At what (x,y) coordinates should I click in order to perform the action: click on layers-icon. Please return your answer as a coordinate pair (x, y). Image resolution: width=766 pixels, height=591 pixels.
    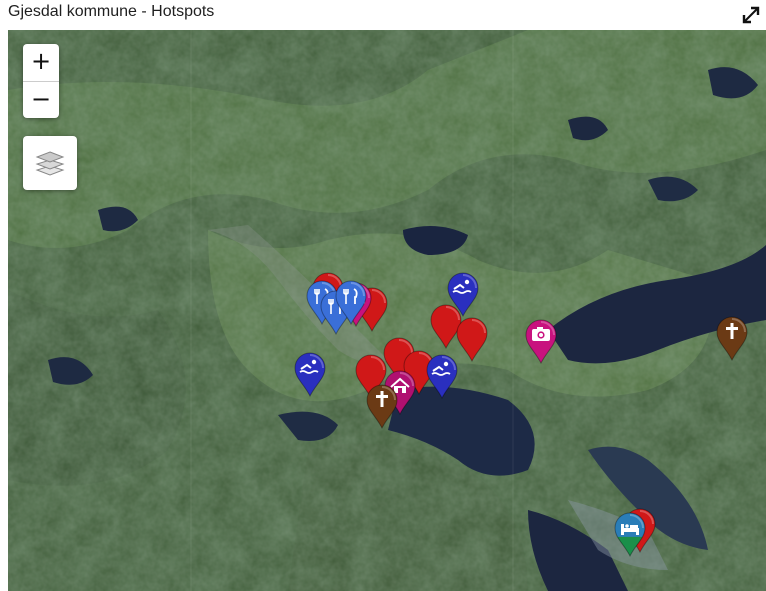
    Looking at the image, I should click on (50, 163).